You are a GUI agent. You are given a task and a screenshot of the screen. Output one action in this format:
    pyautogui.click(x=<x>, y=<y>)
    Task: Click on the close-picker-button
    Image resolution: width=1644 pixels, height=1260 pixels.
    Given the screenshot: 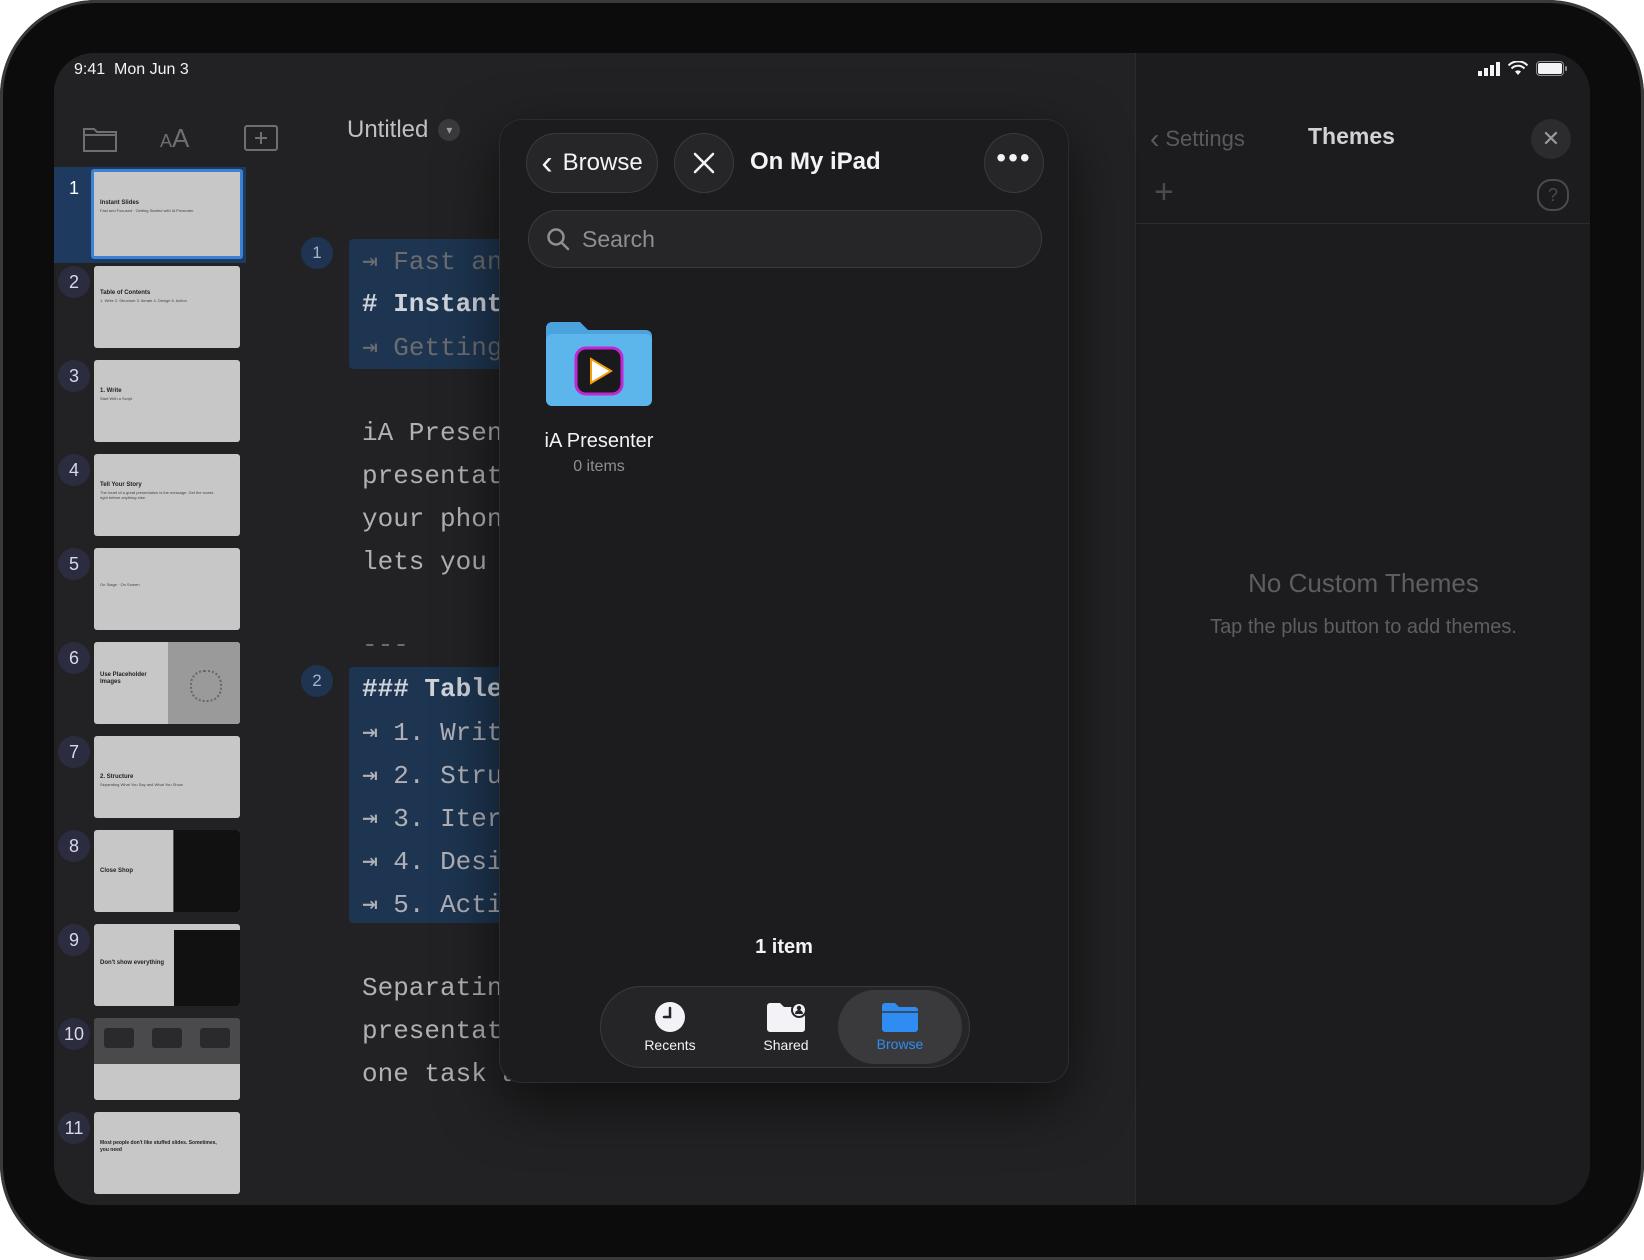 What is the action you would take?
    pyautogui.click(x=704, y=163)
    